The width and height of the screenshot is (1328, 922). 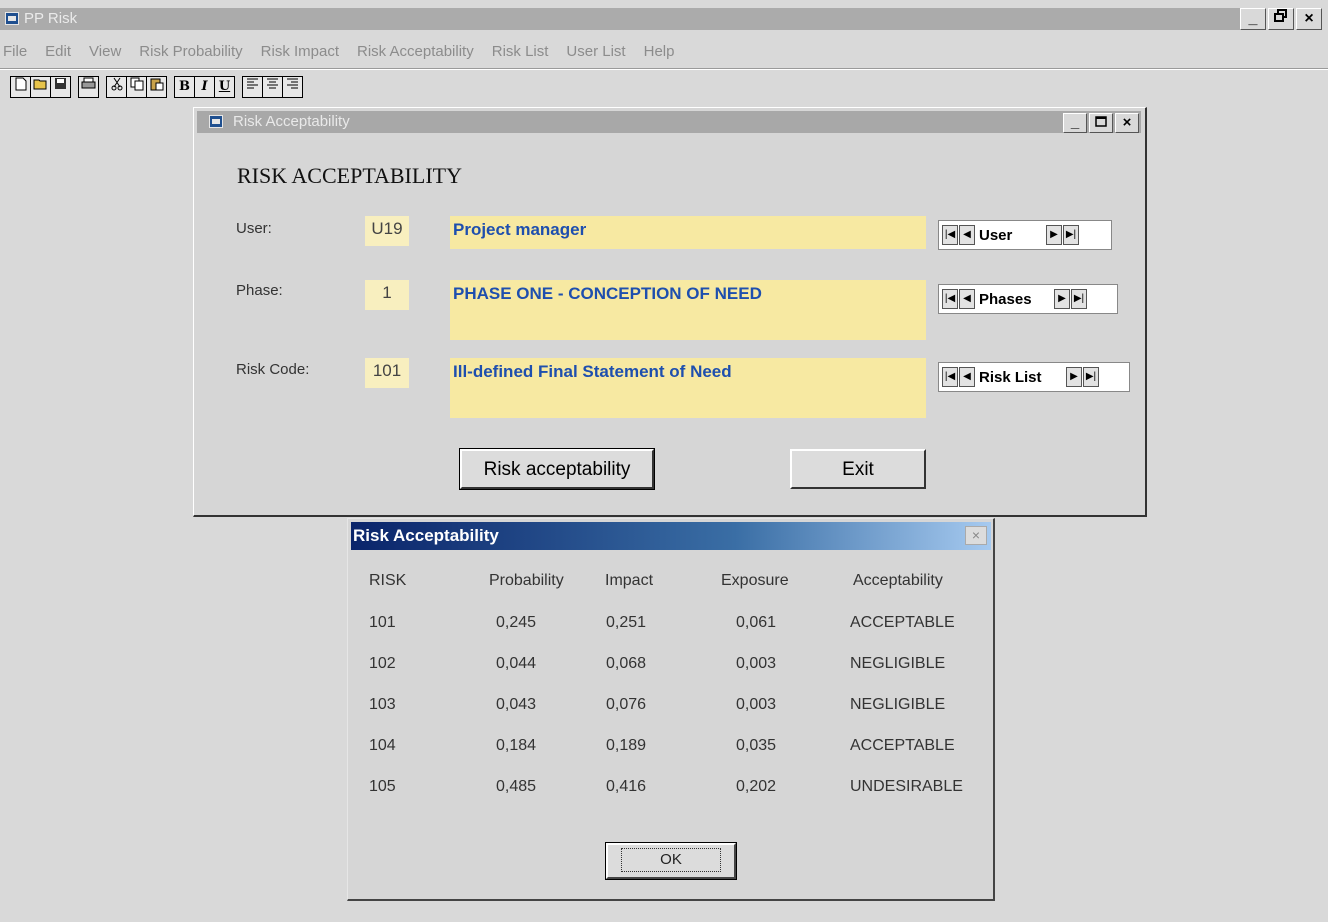 I want to click on risk-description-field: Ill-defined Final Statement of Need, so click(x=688, y=388).